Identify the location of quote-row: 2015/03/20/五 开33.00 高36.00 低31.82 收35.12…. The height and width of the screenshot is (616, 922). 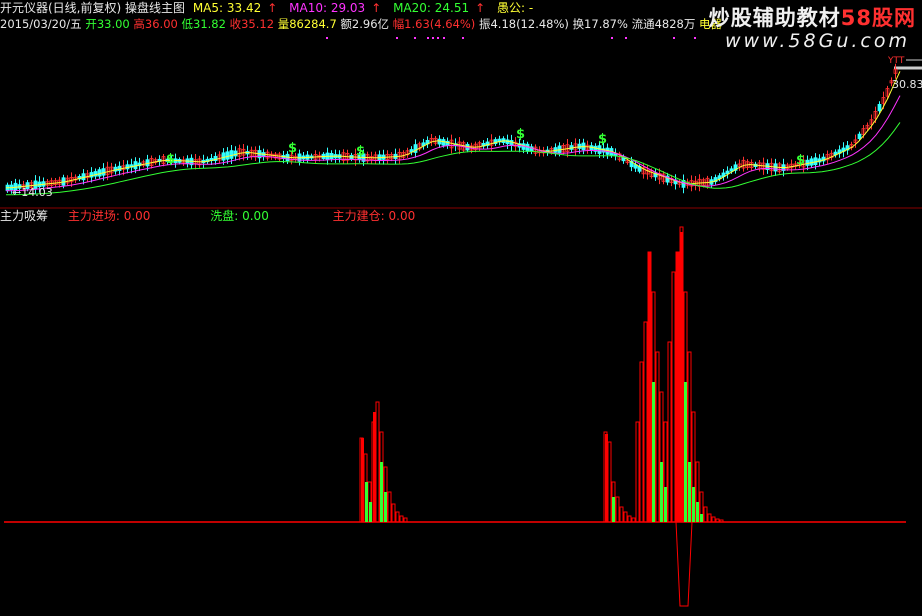
(361, 24).